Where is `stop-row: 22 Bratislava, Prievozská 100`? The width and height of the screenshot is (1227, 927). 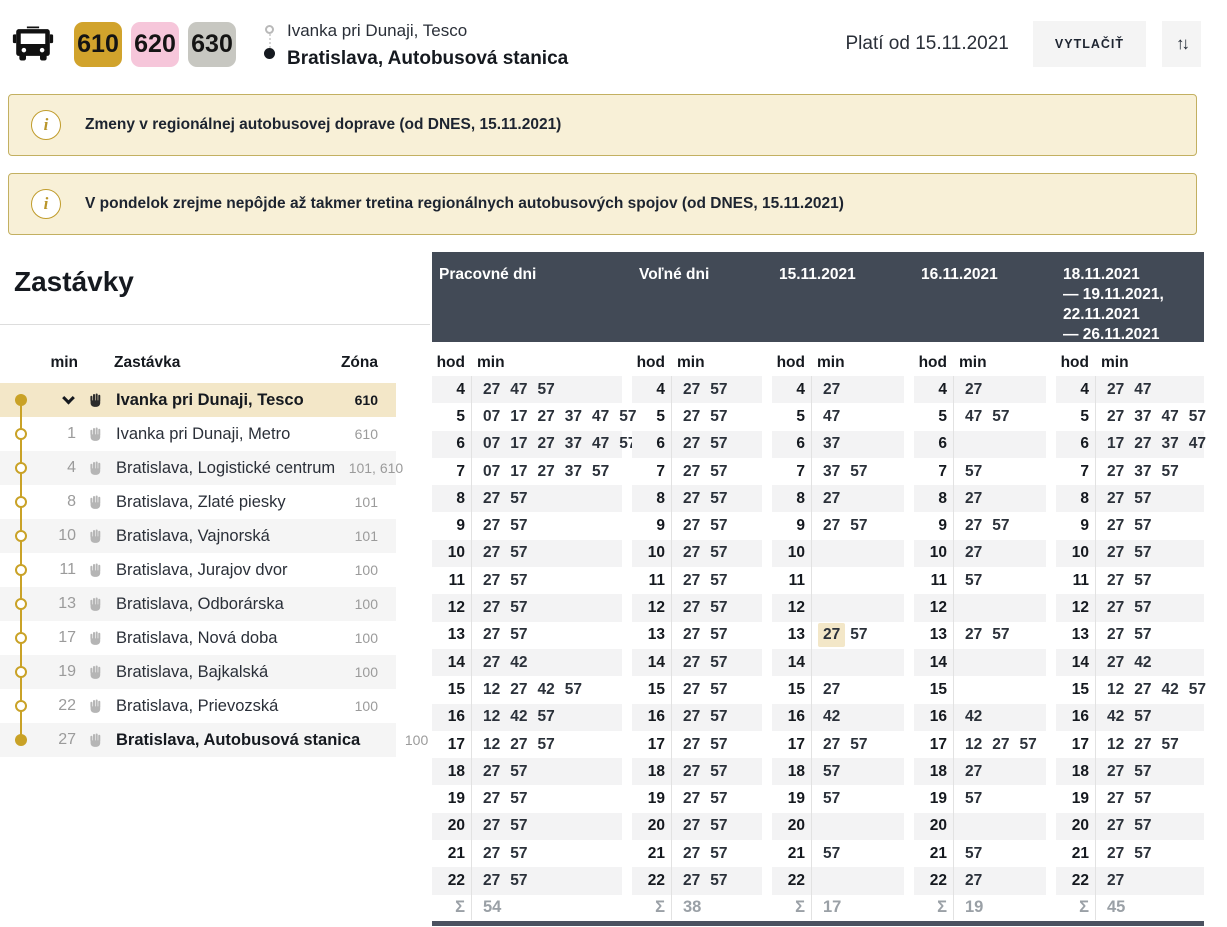 stop-row: 22 Bratislava, Prievozská 100 is located at coordinates (198, 706).